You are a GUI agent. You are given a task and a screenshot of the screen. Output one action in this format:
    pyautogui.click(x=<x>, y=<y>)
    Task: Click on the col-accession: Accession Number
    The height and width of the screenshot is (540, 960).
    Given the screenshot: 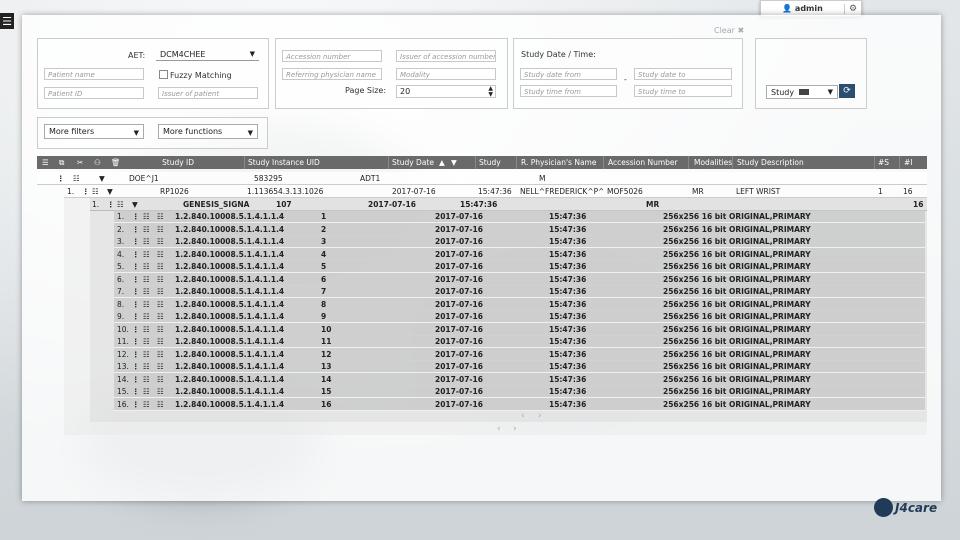 What is the action you would take?
    pyautogui.click(x=643, y=162)
    